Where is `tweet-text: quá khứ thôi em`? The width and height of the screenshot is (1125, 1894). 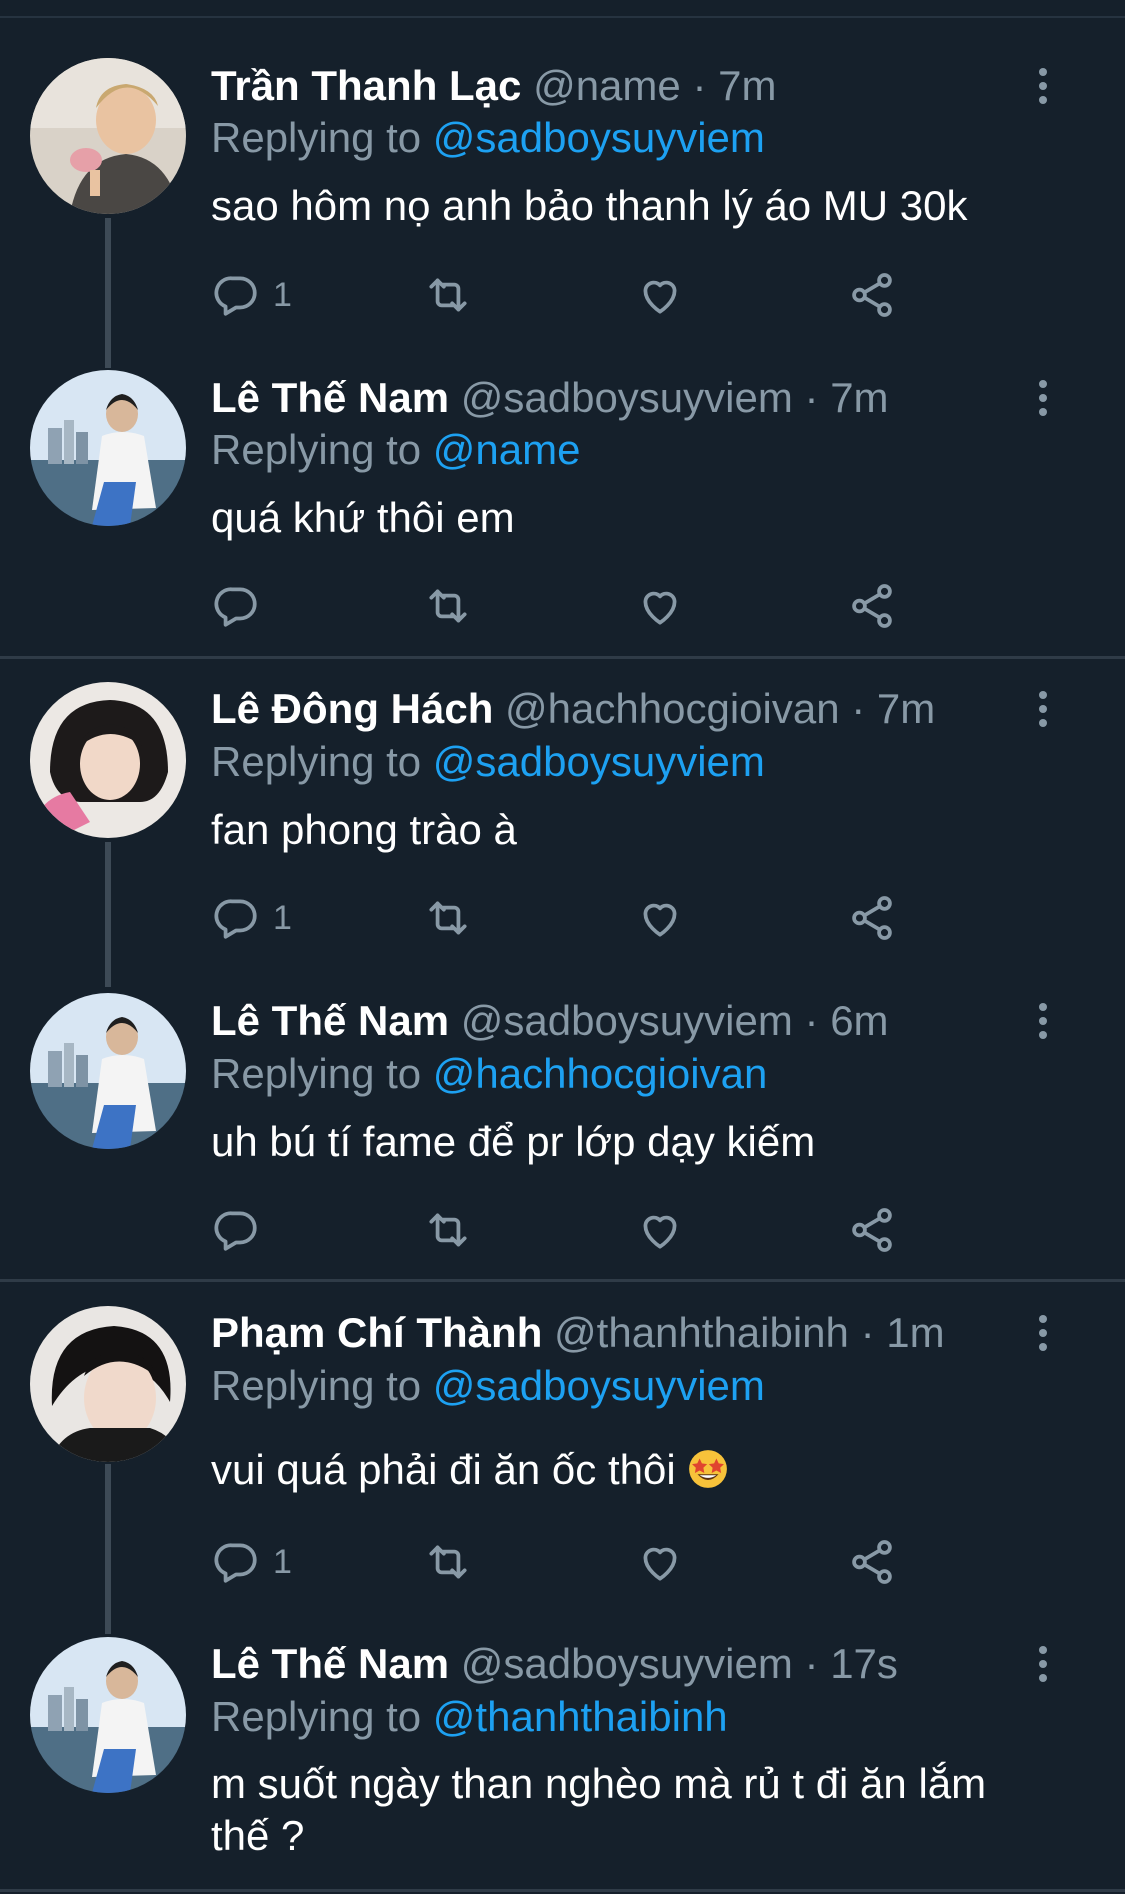
tweet-text: quá khứ thôi em is located at coordinates (363, 517).